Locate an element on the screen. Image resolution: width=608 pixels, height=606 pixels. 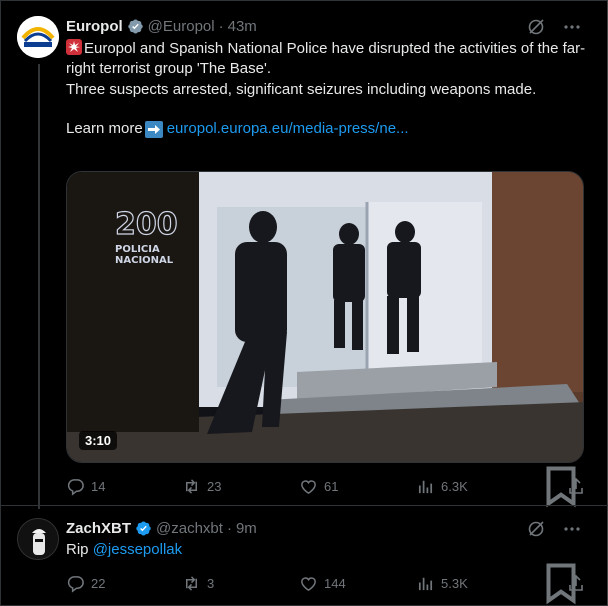
tweet-text: Rip @jessepollak is located at coordinates (326, 550).